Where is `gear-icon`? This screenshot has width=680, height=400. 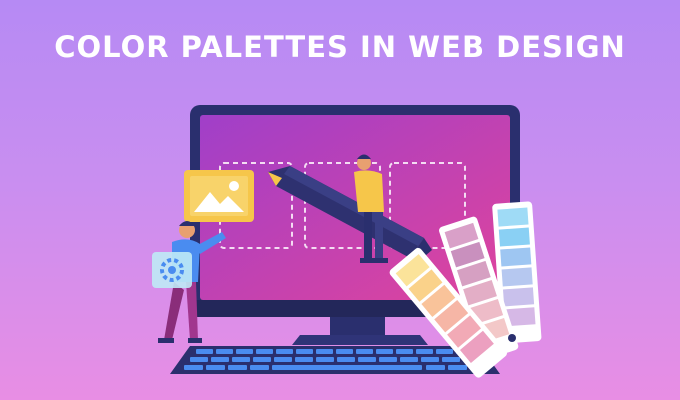 gear-icon is located at coordinates (172, 270).